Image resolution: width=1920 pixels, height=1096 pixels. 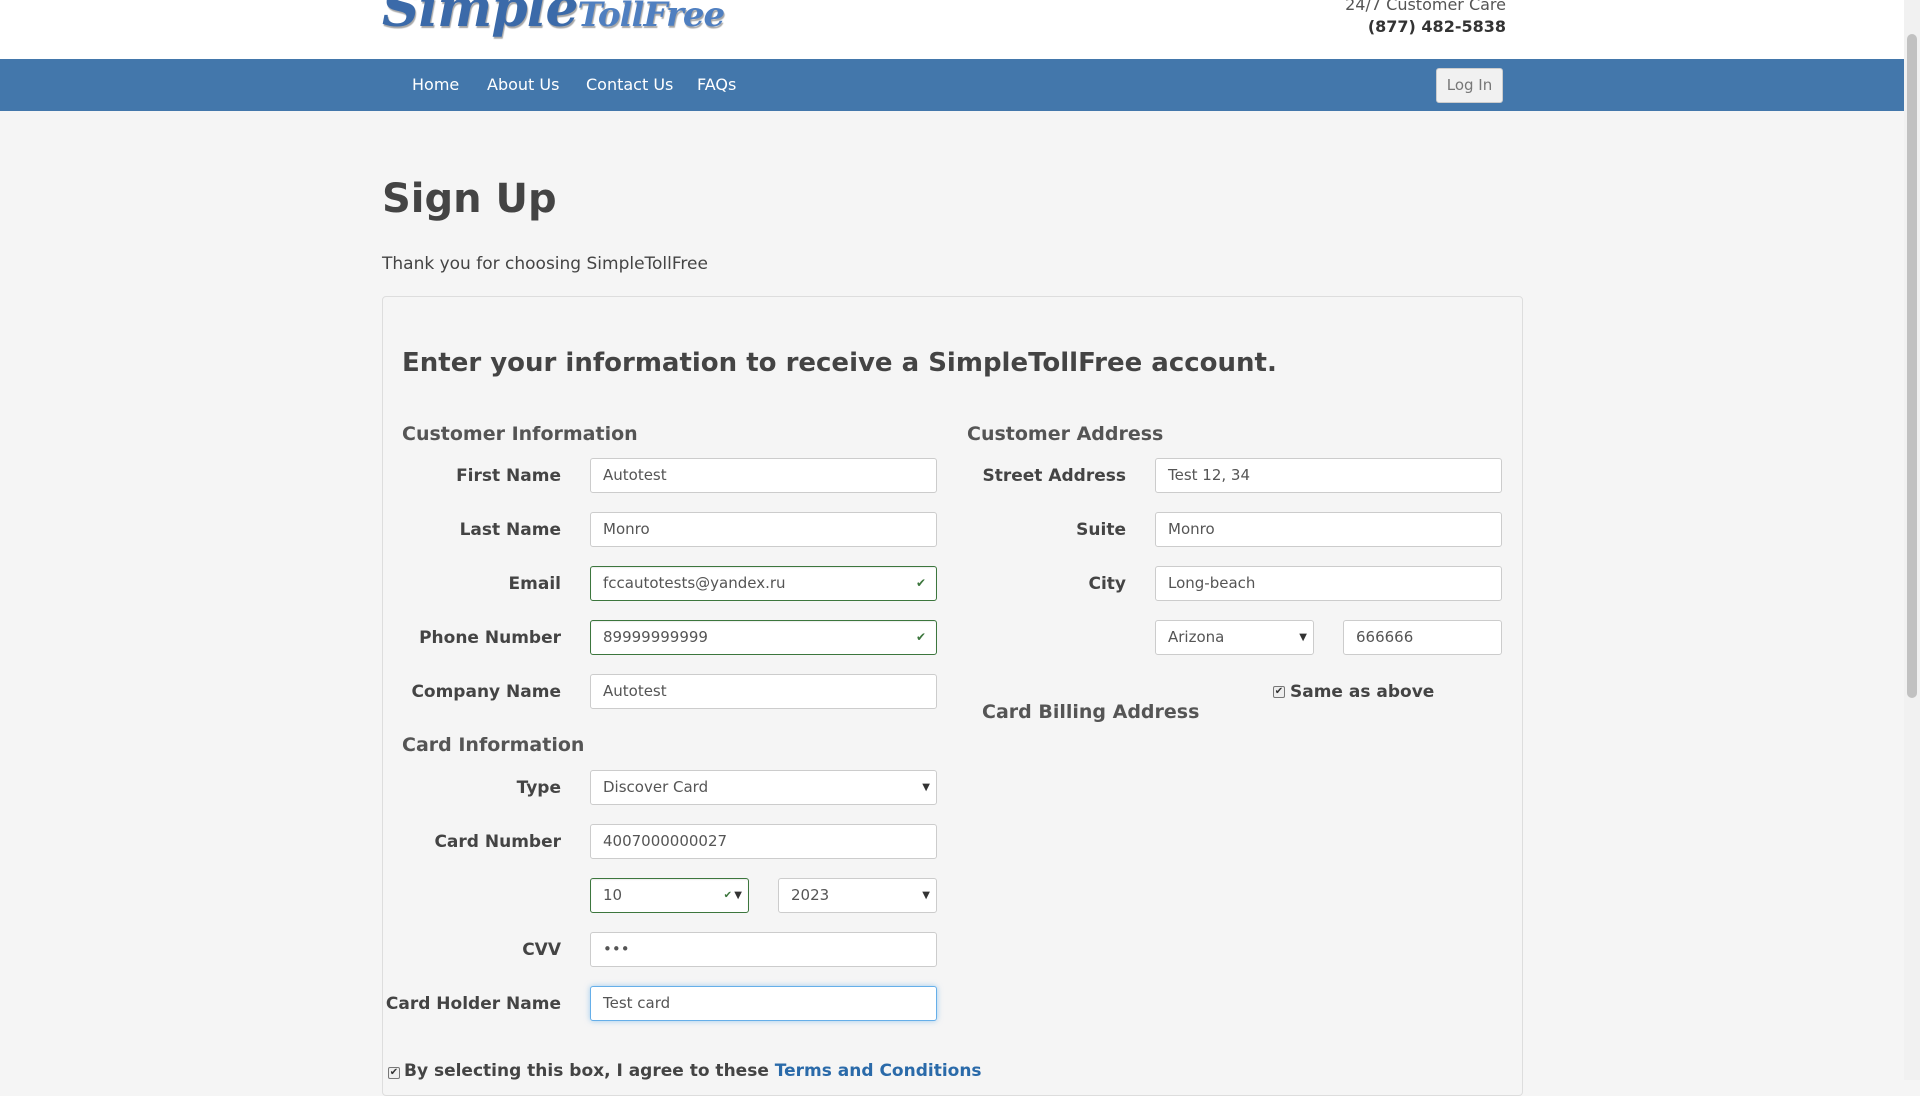 What do you see at coordinates (613, 895) in the screenshot?
I see `expiry-month-value: 10` at bounding box center [613, 895].